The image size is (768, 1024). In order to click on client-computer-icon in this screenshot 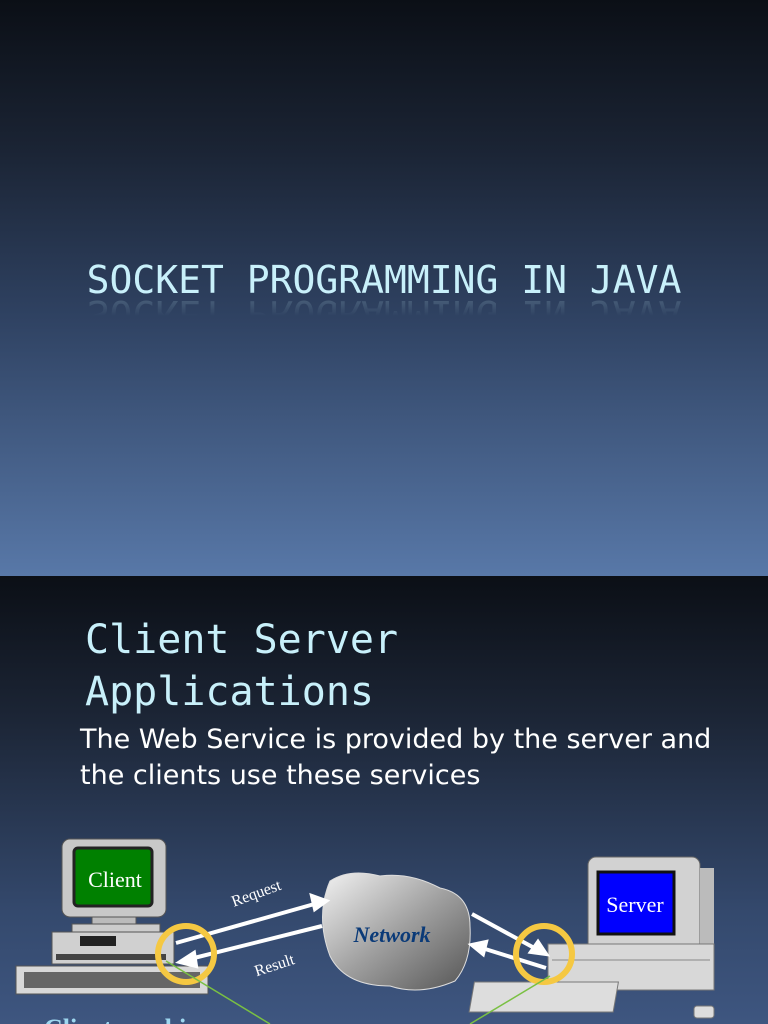, I will do `click(112, 916)`.